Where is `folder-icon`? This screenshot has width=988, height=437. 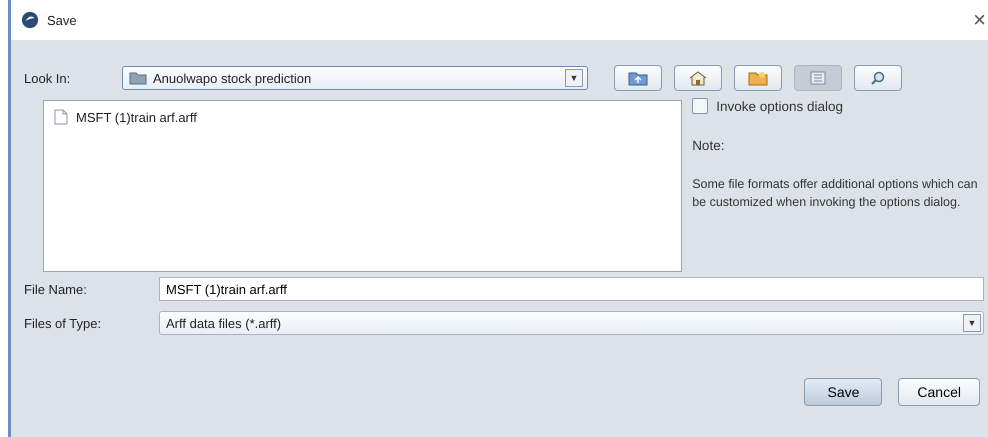
folder-icon is located at coordinates (138, 78).